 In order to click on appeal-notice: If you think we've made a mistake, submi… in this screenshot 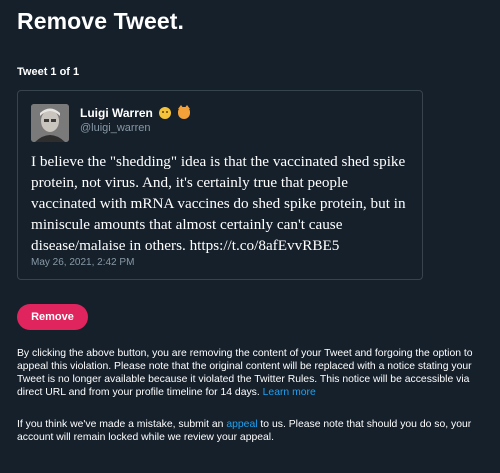, I will do `click(252, 431)`.